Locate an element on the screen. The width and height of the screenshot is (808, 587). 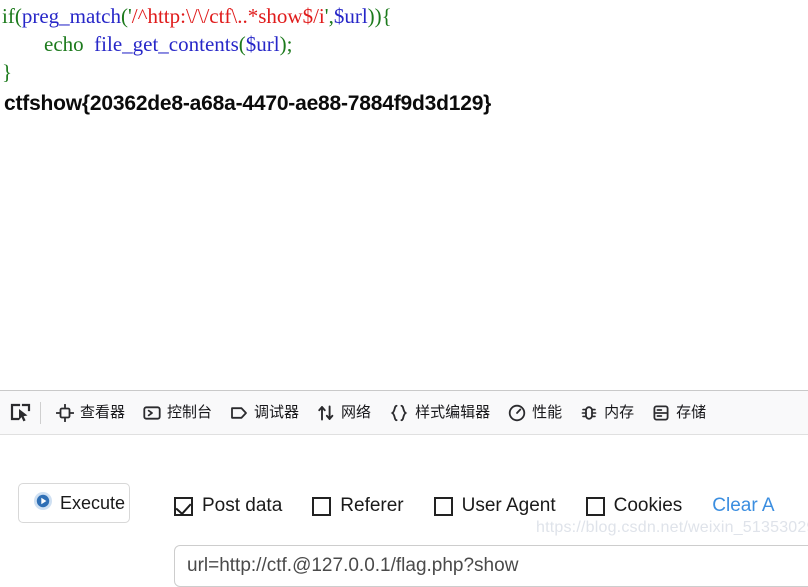
checkbox-cookies: Cookies is located at coordinates (634, 506).